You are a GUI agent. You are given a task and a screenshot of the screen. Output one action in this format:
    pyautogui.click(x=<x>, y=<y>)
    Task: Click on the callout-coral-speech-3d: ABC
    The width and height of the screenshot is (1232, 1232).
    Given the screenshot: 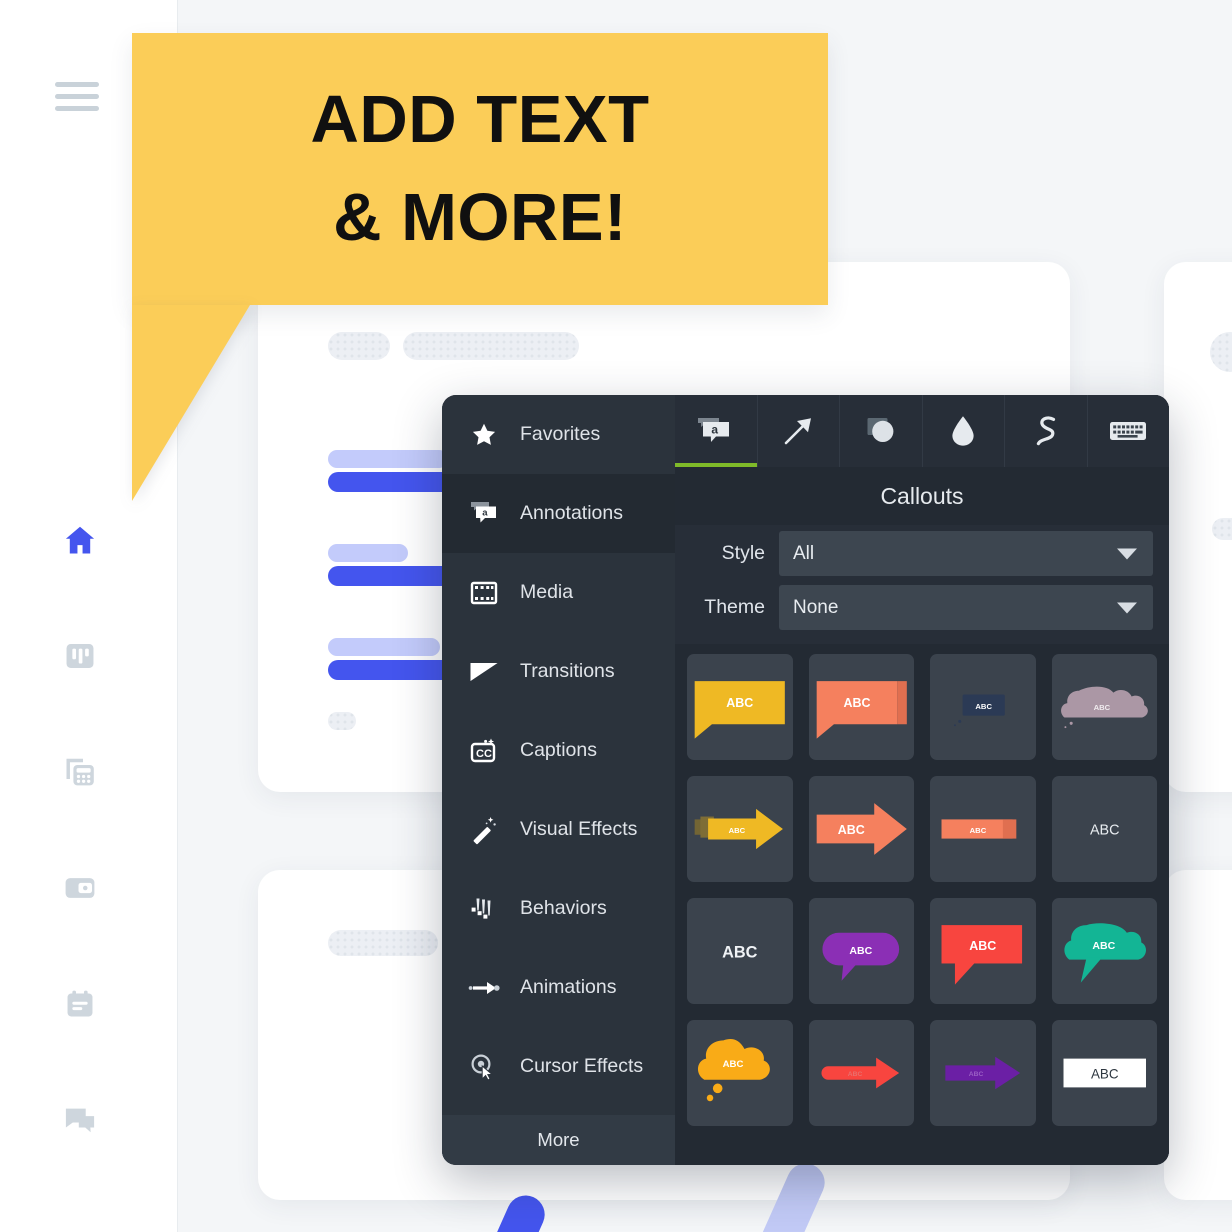 What is the action you would take?
    pyautogui.click(x=861, y=707)
    